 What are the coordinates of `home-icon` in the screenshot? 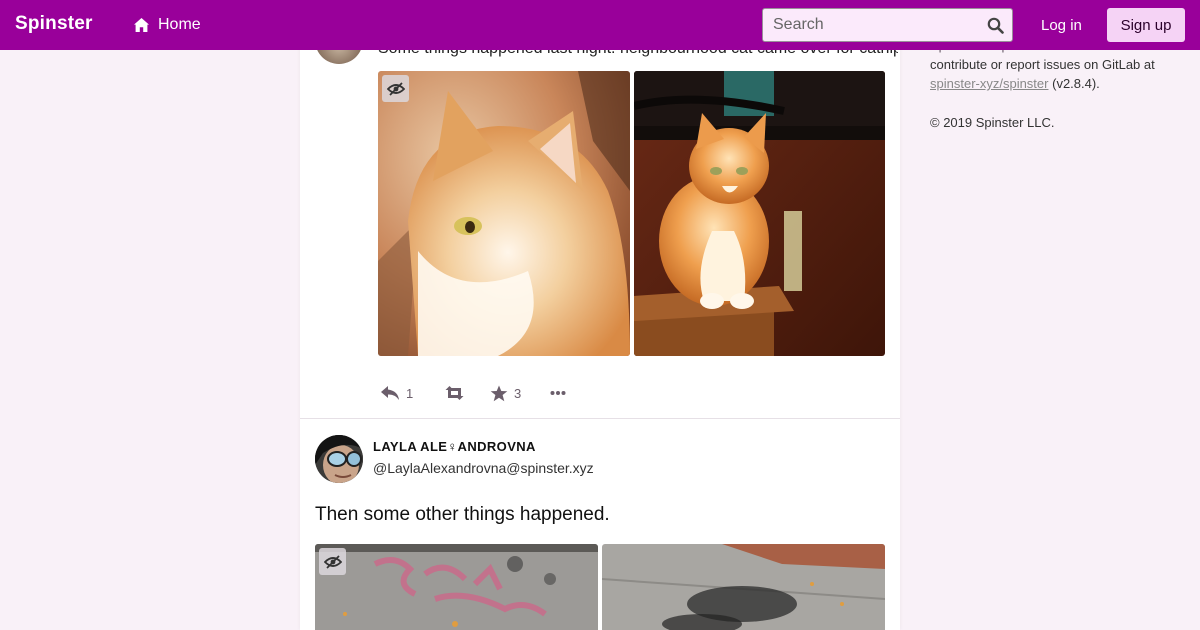 It's located at (141, 25).